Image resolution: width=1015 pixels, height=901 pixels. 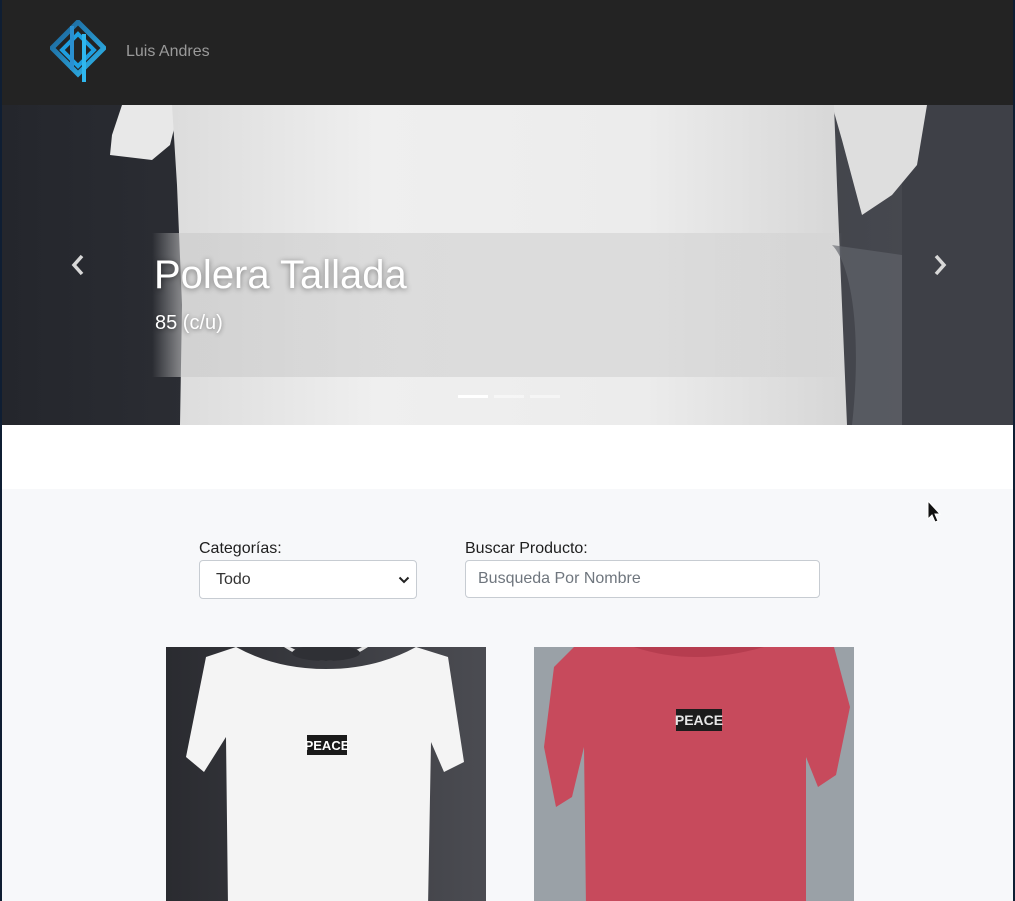 I want to click on navbar: Luis Andres, so click(x=507, y=52).